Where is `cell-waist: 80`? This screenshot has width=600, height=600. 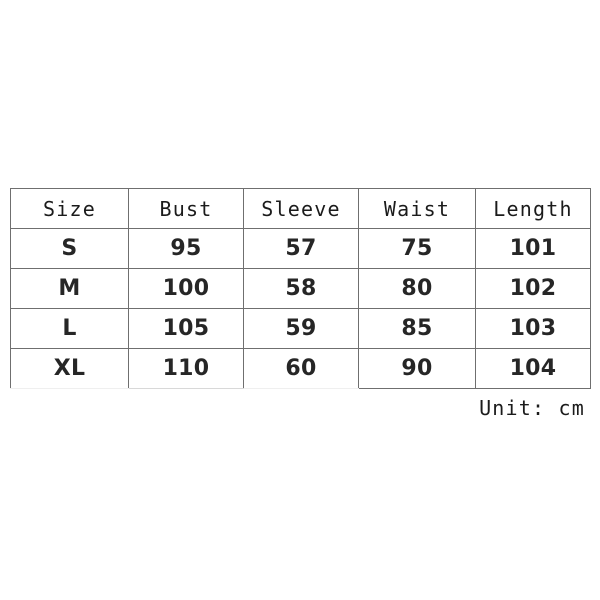
cell-waist: 80 is located at coordinates (417, 288).